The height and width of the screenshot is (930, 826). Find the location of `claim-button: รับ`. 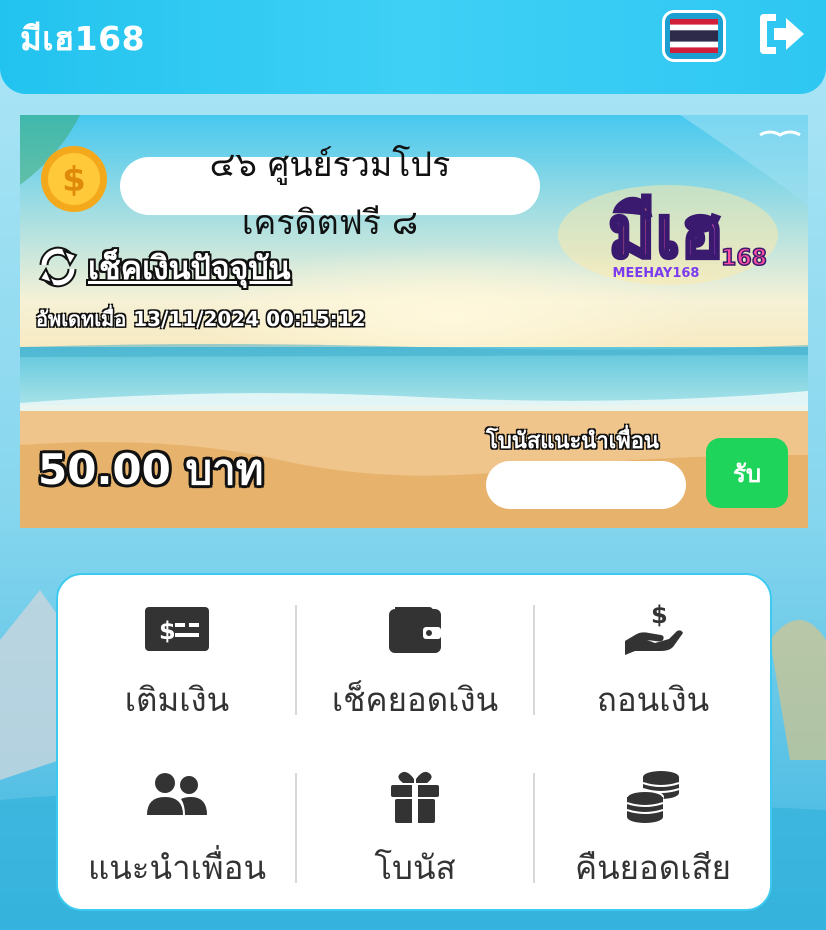

claim-button: รับ is located at coordinates (747, 473).